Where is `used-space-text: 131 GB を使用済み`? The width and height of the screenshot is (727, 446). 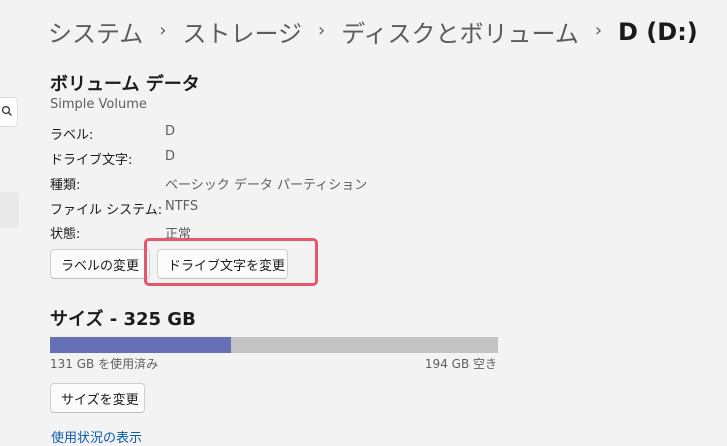 used-space-text: 131 GB を使用済み is located at coordinates (104, 364).